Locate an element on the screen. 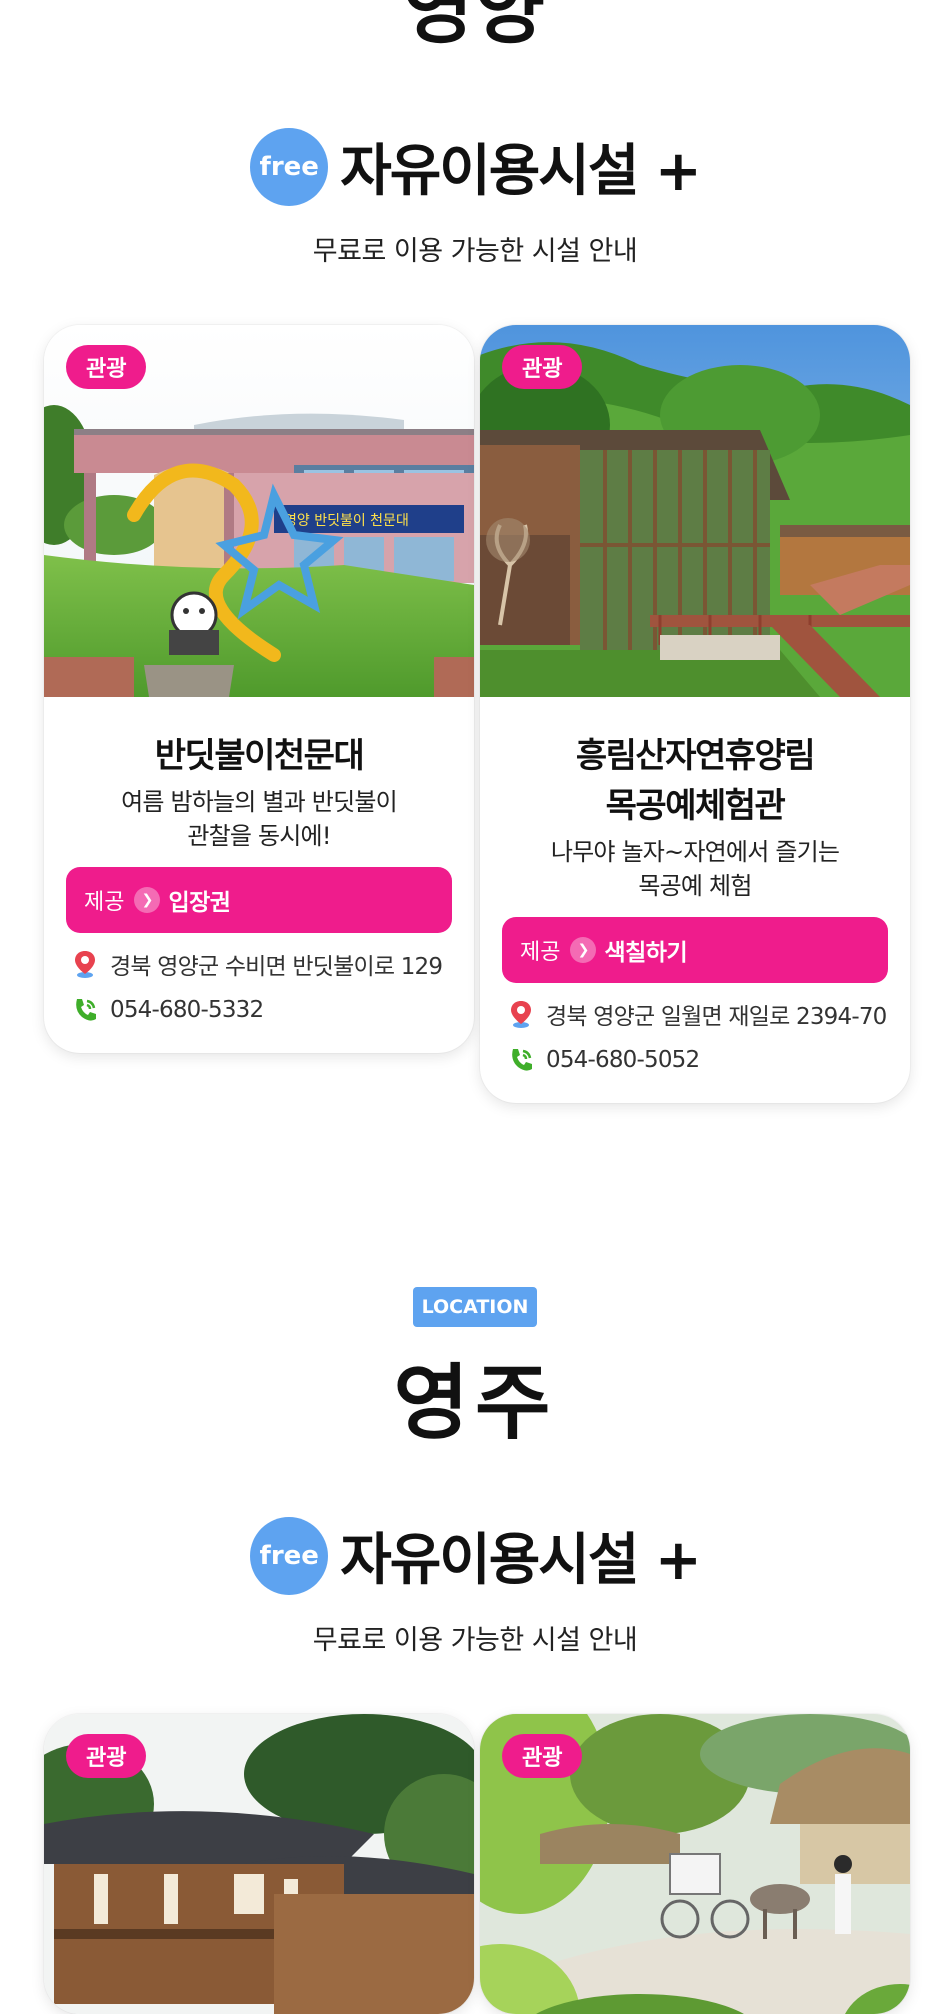  address-row: 경북 영양군 수비면 반딧불이로 129 is located at coordinates (259, 964).